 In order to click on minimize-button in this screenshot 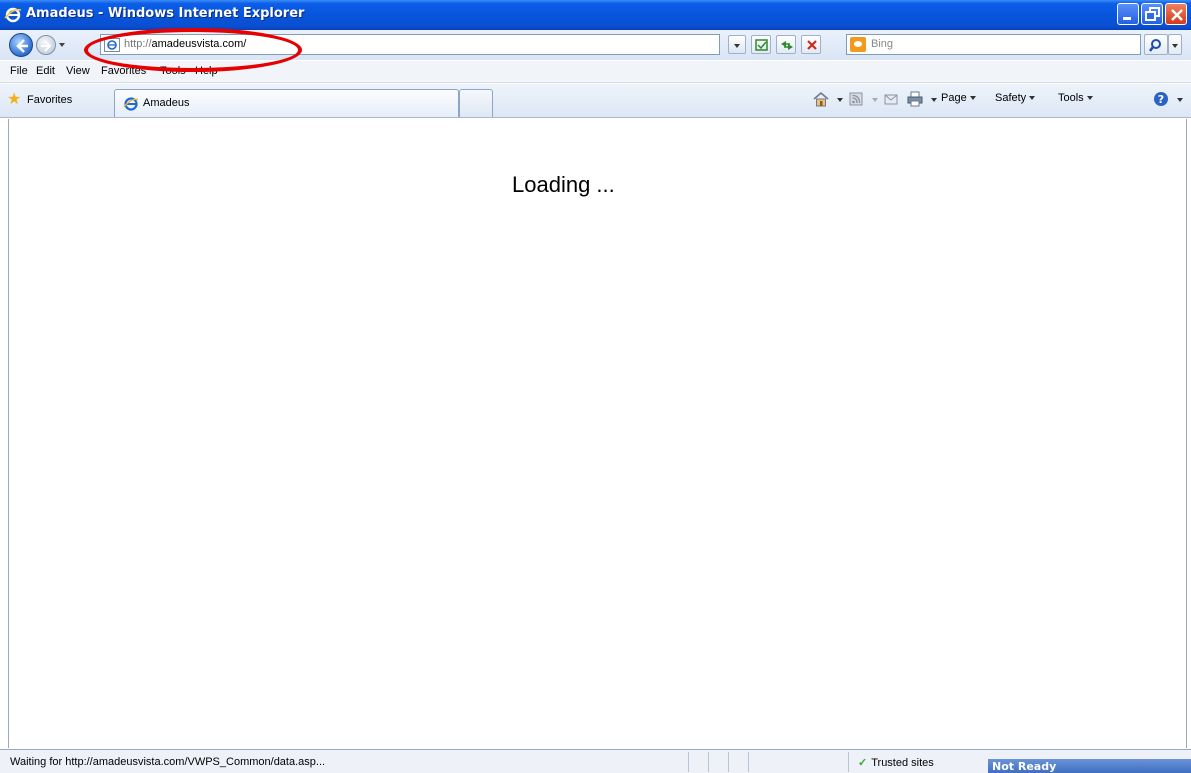, I will do `click(1128, 14)`.